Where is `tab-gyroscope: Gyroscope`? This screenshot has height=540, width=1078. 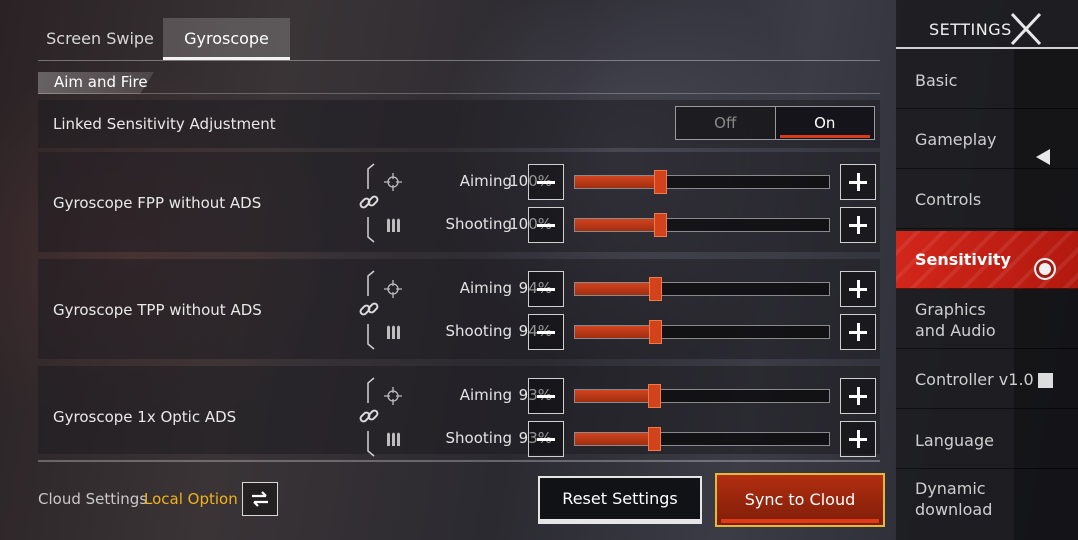
tab-gyroscope: Gyroscope is located at coordinates (226, 39).